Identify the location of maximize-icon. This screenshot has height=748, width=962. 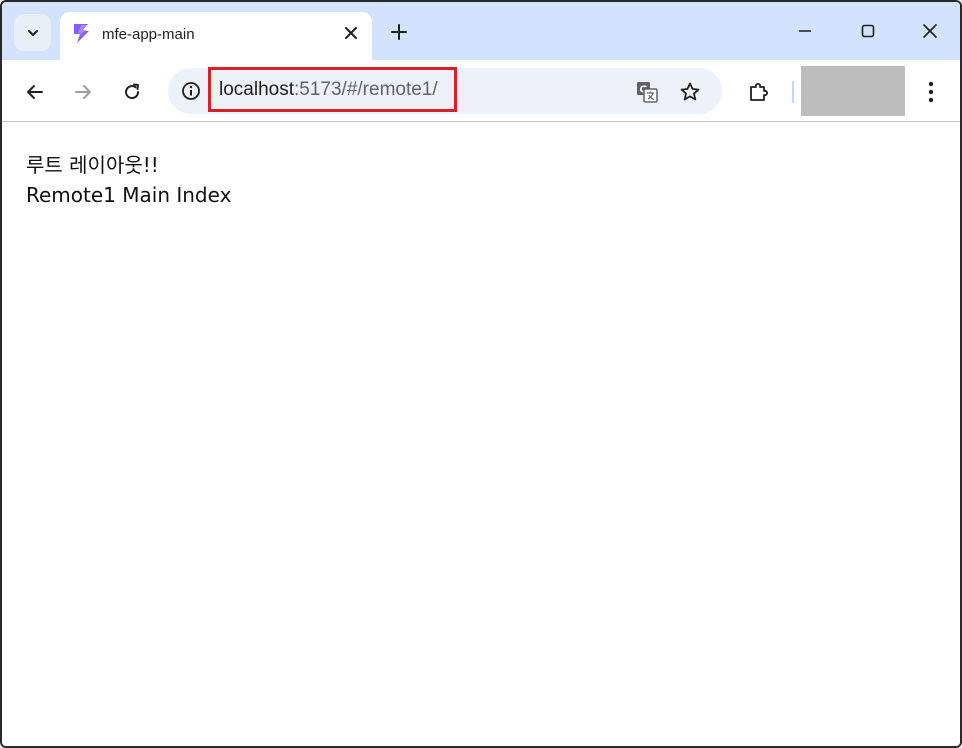
(868, 31).